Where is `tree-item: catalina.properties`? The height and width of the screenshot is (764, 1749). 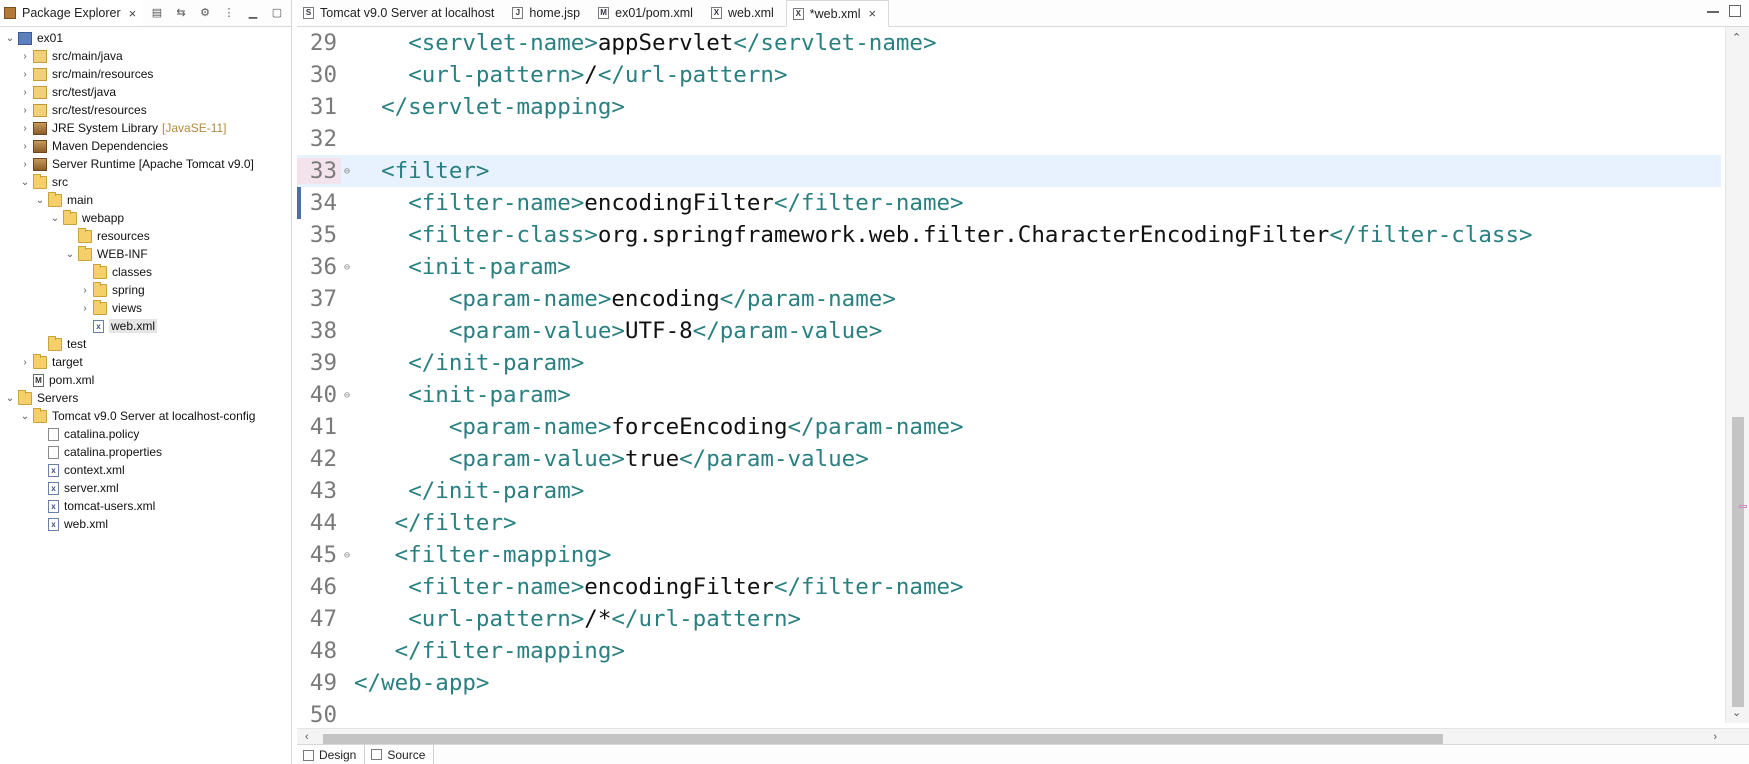
tree-item: catalina.properties is located at coordinates (145, 452).